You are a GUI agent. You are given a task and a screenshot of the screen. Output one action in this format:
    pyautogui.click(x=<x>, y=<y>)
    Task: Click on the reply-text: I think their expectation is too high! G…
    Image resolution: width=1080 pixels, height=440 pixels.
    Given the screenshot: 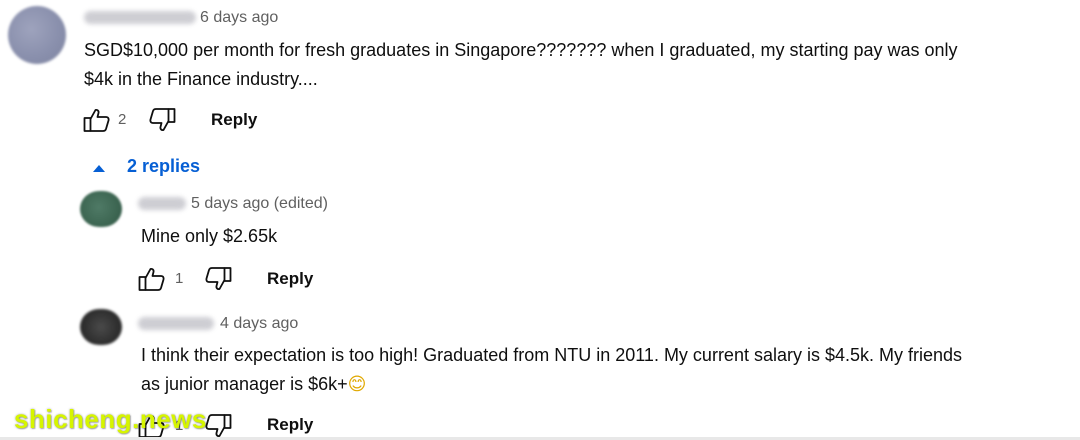 What is the action you would take?
    pyautogui.click(x=551, y=370)
    